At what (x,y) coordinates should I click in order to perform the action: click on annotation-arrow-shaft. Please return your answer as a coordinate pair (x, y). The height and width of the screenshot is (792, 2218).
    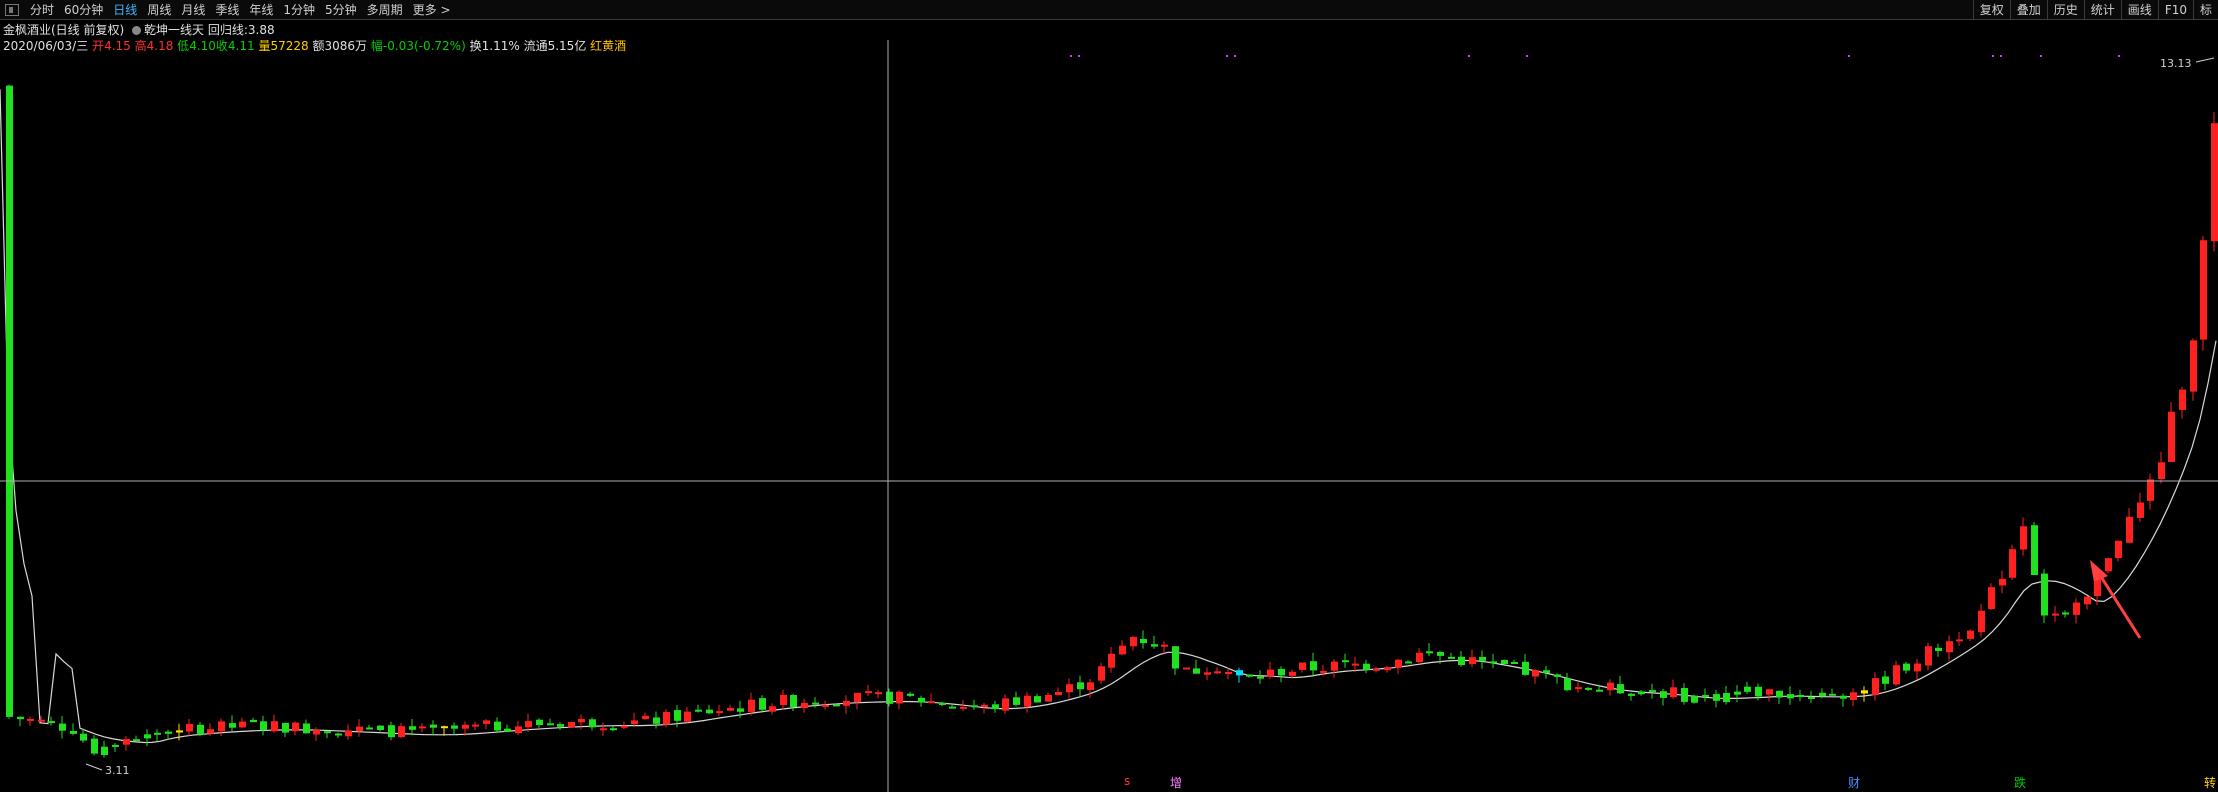
    Looking at the image, I should click on (2119, 605).